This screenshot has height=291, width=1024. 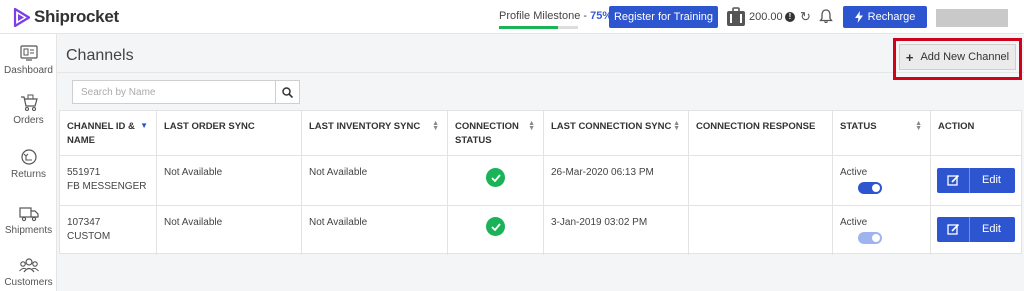 I want to click on recharge-button: Recharge, so click(x=885, y=17).